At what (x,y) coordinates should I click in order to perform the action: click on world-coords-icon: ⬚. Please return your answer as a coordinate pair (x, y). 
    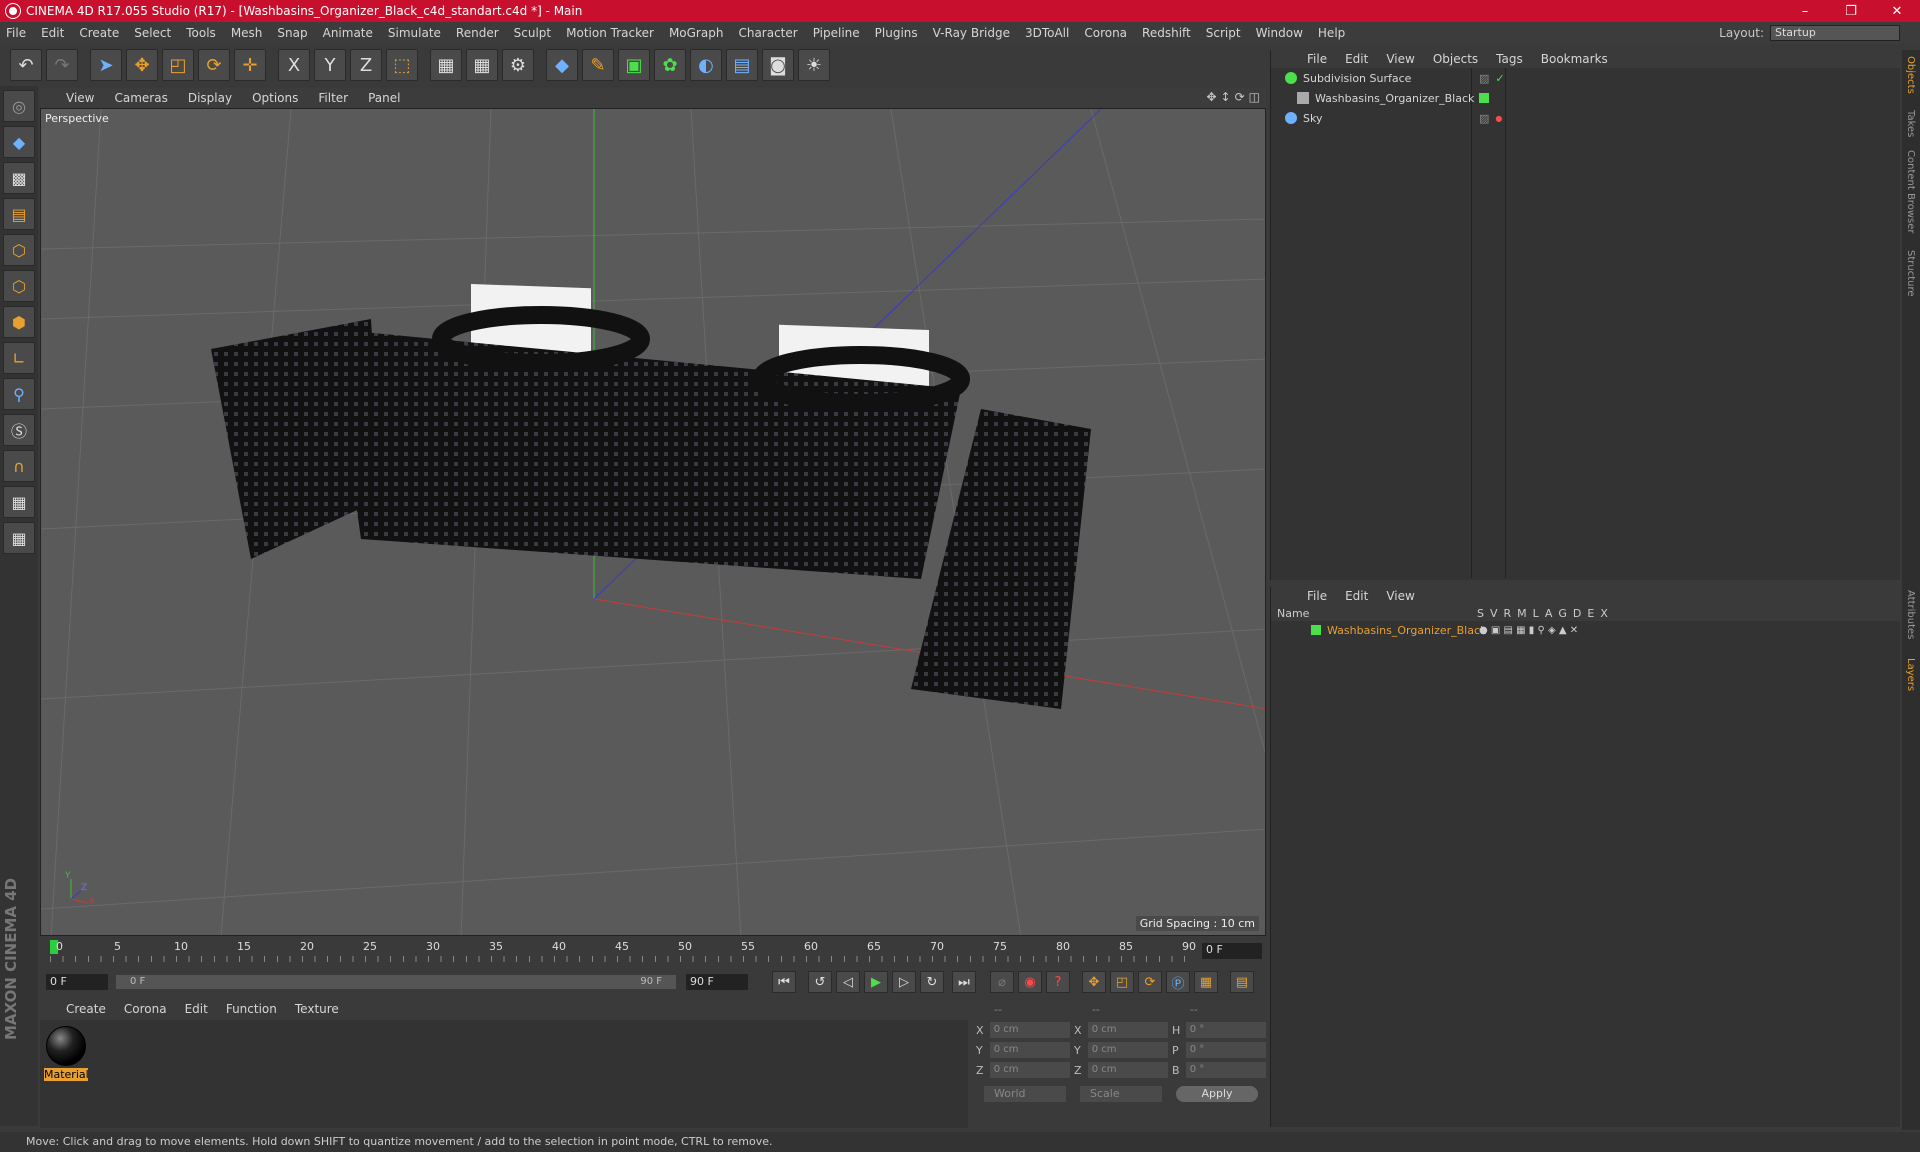
    Looking at the image, I should click on (402, 65).